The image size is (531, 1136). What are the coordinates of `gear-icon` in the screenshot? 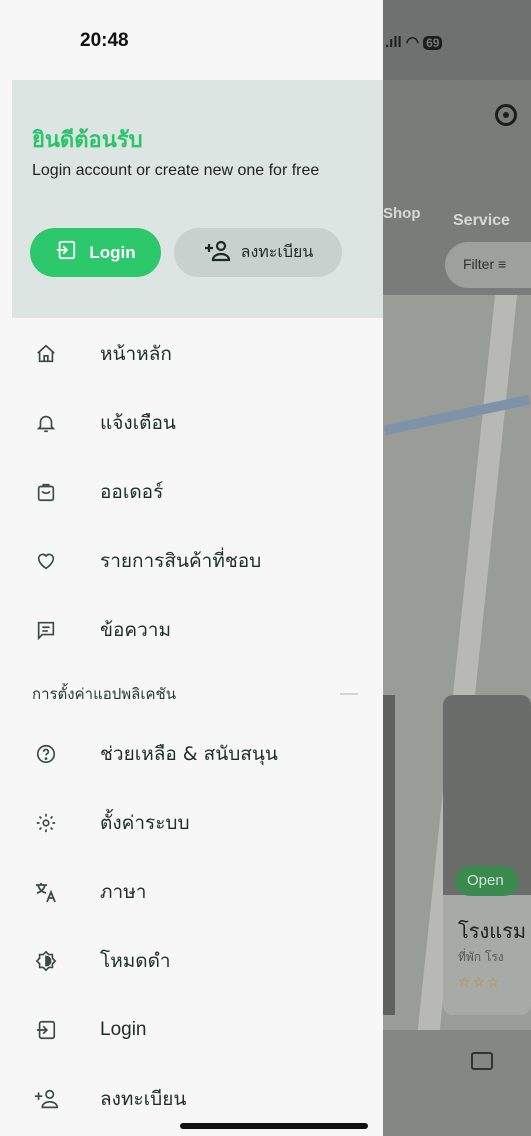 It's located at (46, 823).